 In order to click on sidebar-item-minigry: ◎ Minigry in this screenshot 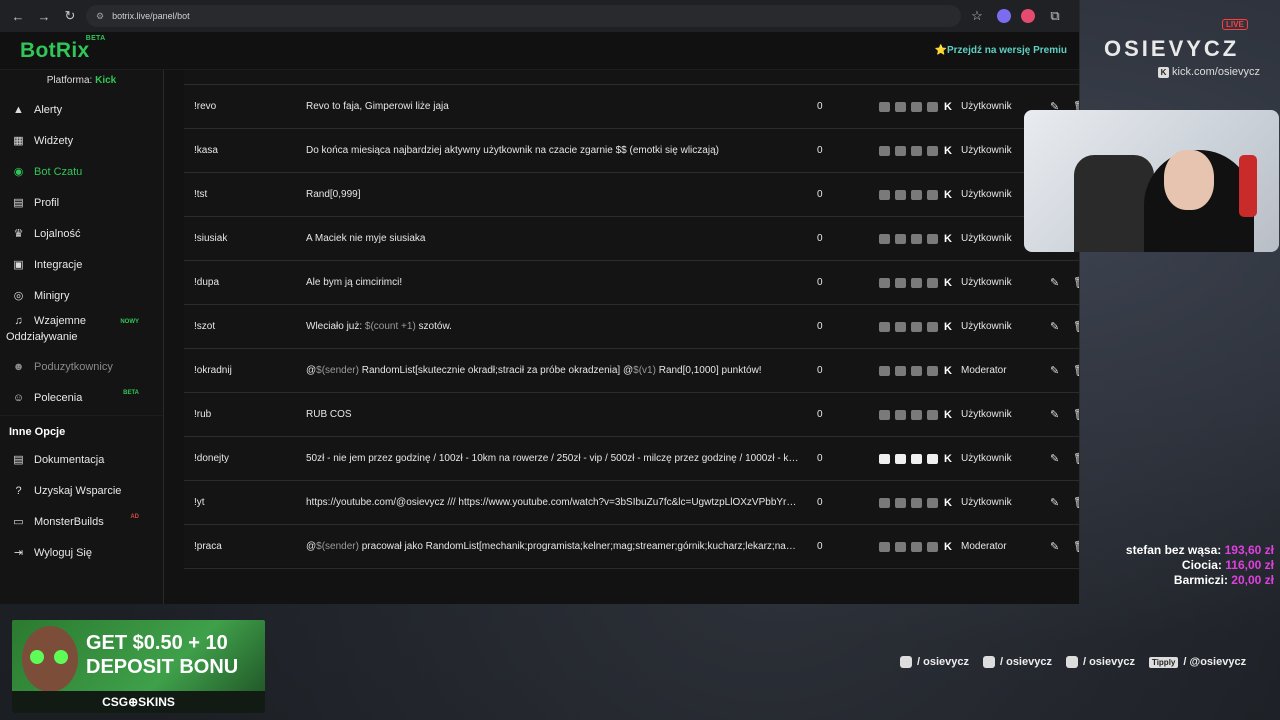, I will do `click(81, 295)`.